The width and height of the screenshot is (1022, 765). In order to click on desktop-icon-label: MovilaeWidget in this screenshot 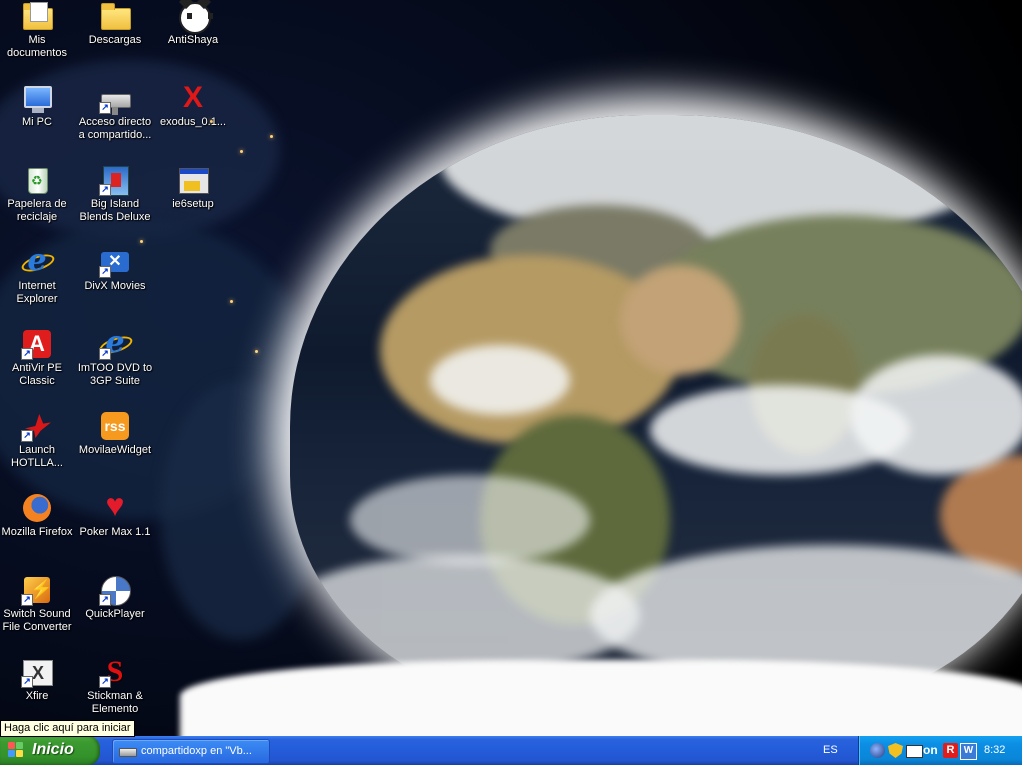, I will do `click(115, 450)`.